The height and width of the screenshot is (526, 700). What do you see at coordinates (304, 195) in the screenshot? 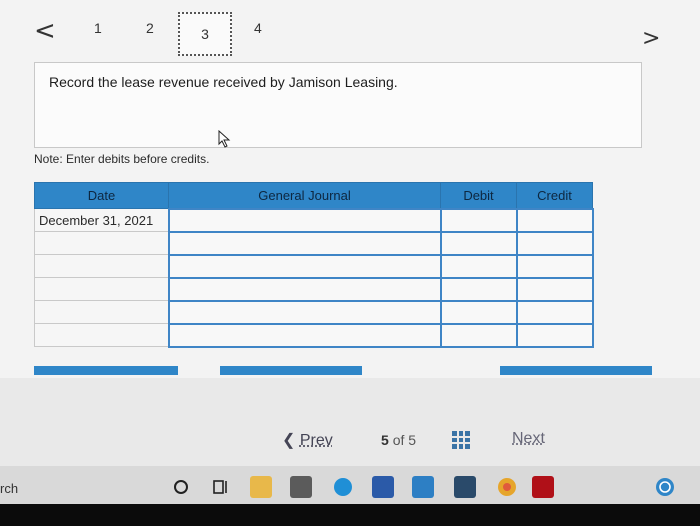
I see `column-header-general-journal: General Journal` at bounding box center [304, 195].